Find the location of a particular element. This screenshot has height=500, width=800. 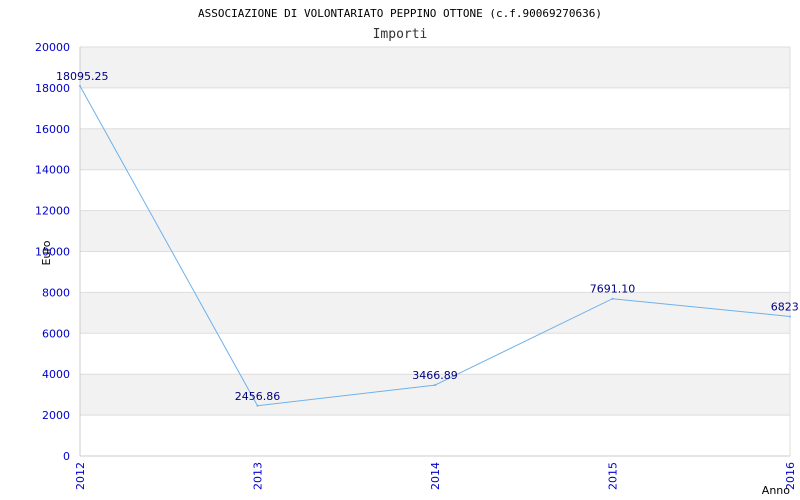

x-tick-label: 2014 is located at coordinates (435, 476).